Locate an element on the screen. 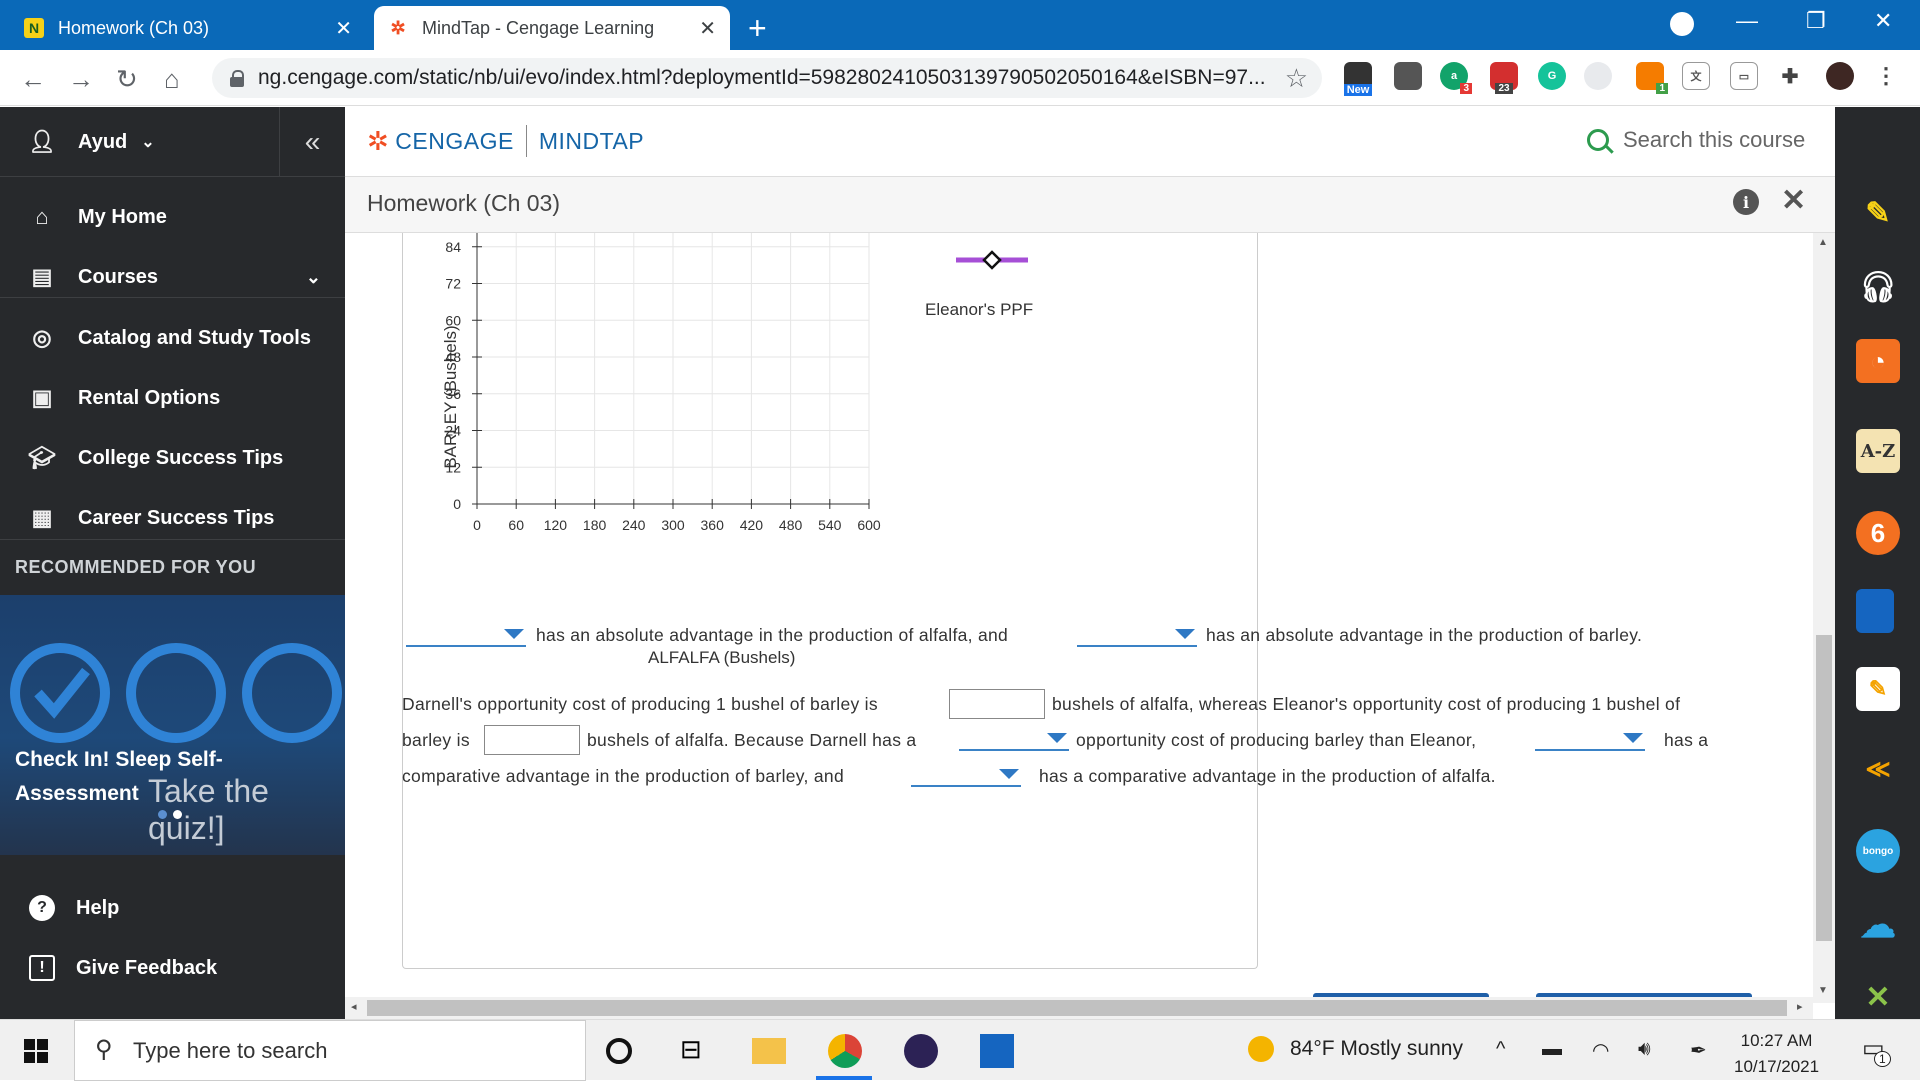 This screenshot has width=1920, height=1081. absolute-advantage-barley-dropdown is located at coordinates (1137, 635).